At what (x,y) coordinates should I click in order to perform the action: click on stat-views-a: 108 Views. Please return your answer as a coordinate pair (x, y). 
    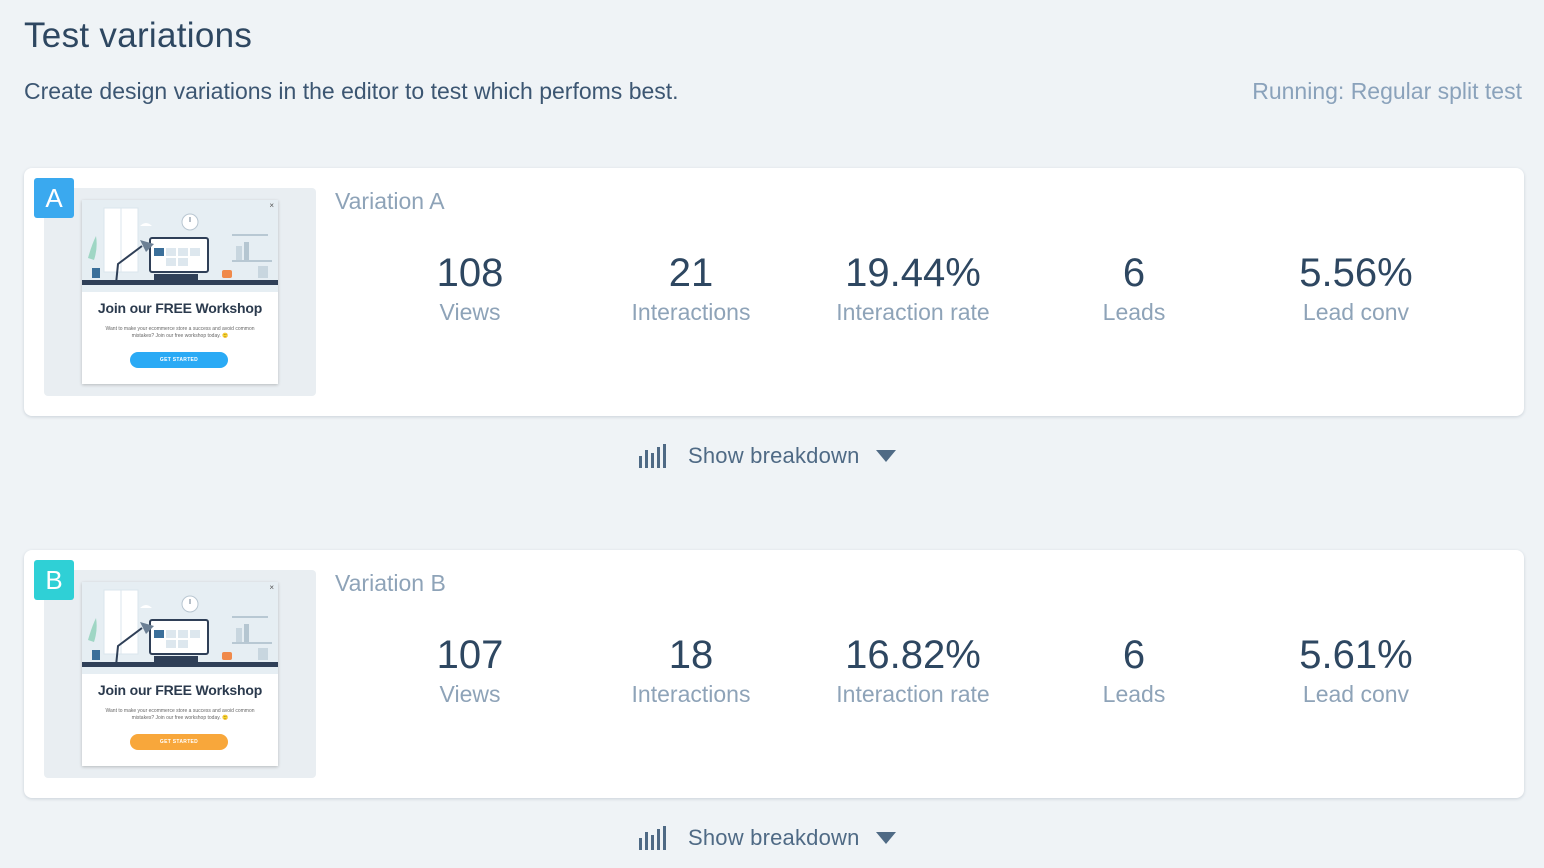
    Looking at the image, I should click on (470, 288).